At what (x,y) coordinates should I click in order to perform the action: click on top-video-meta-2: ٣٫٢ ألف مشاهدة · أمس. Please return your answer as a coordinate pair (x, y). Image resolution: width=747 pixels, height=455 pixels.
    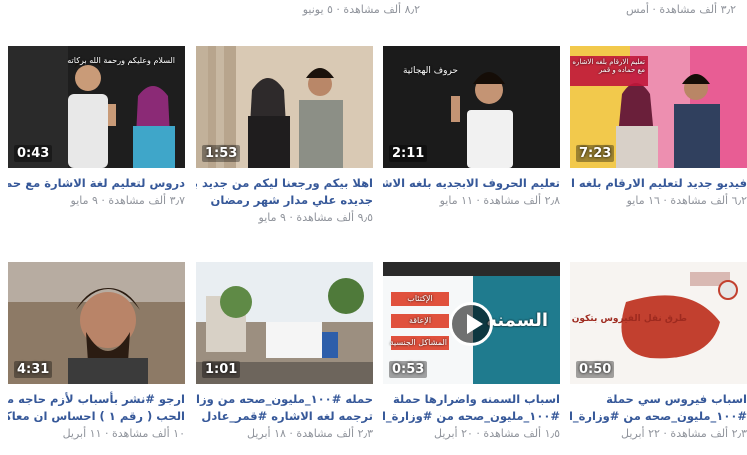
    Looking at the image, I should click on (680, 9).